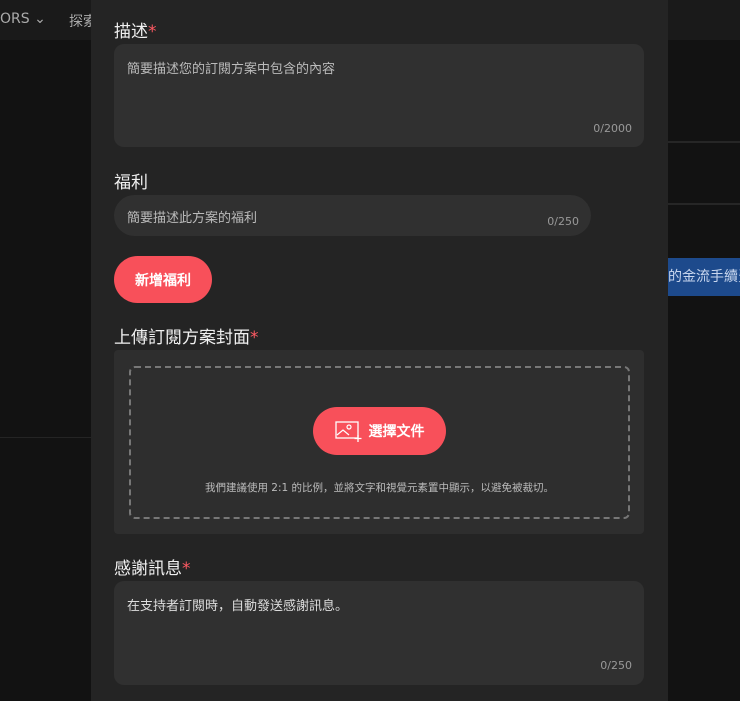 The image size is (740, 701). Describe the element at coordinates (131, 183) in the screenshot. I see `benefits-label: 福利` at that location.